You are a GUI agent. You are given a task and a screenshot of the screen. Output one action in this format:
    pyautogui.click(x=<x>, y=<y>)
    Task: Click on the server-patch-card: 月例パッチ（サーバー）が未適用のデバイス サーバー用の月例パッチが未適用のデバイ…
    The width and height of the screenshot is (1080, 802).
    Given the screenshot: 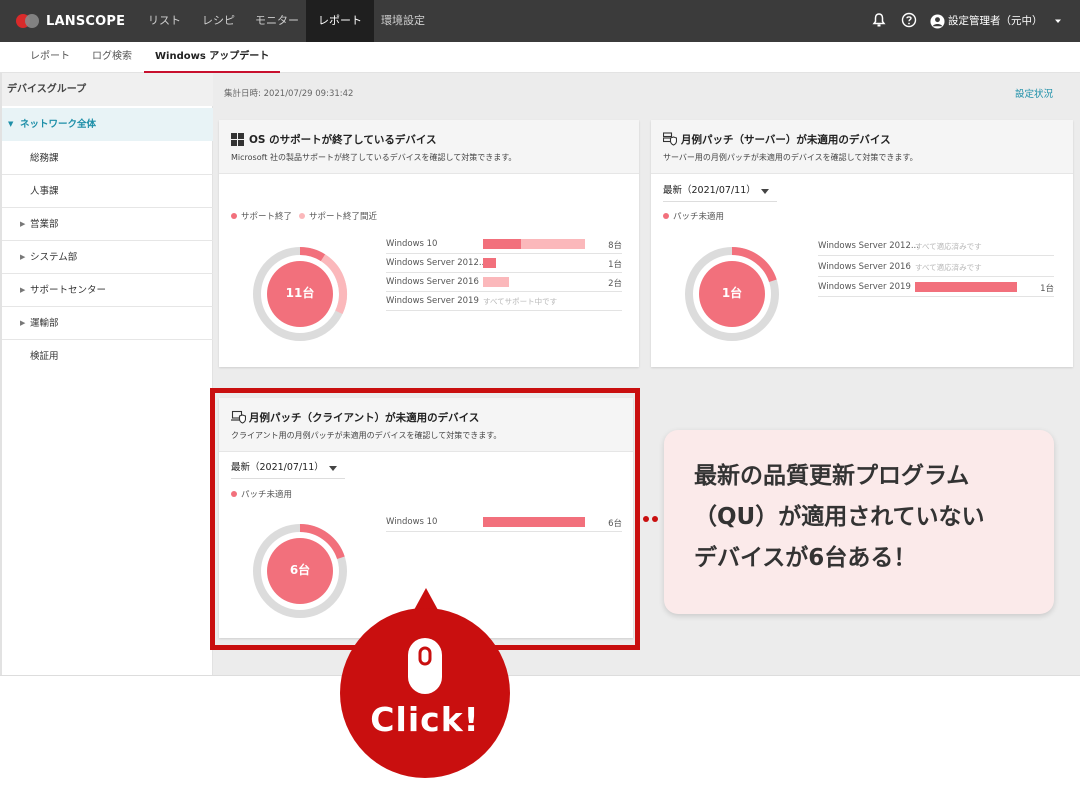 What is the action you would take?
    pyautogui.click(x=862, y=243)
    